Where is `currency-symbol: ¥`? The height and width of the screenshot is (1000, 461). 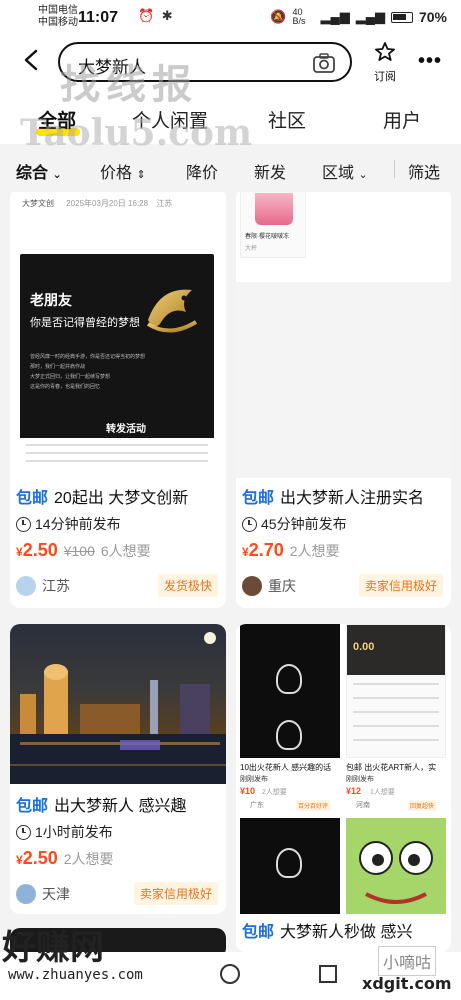
currency-symbol: ¥ is located at coordinates (19, 552).